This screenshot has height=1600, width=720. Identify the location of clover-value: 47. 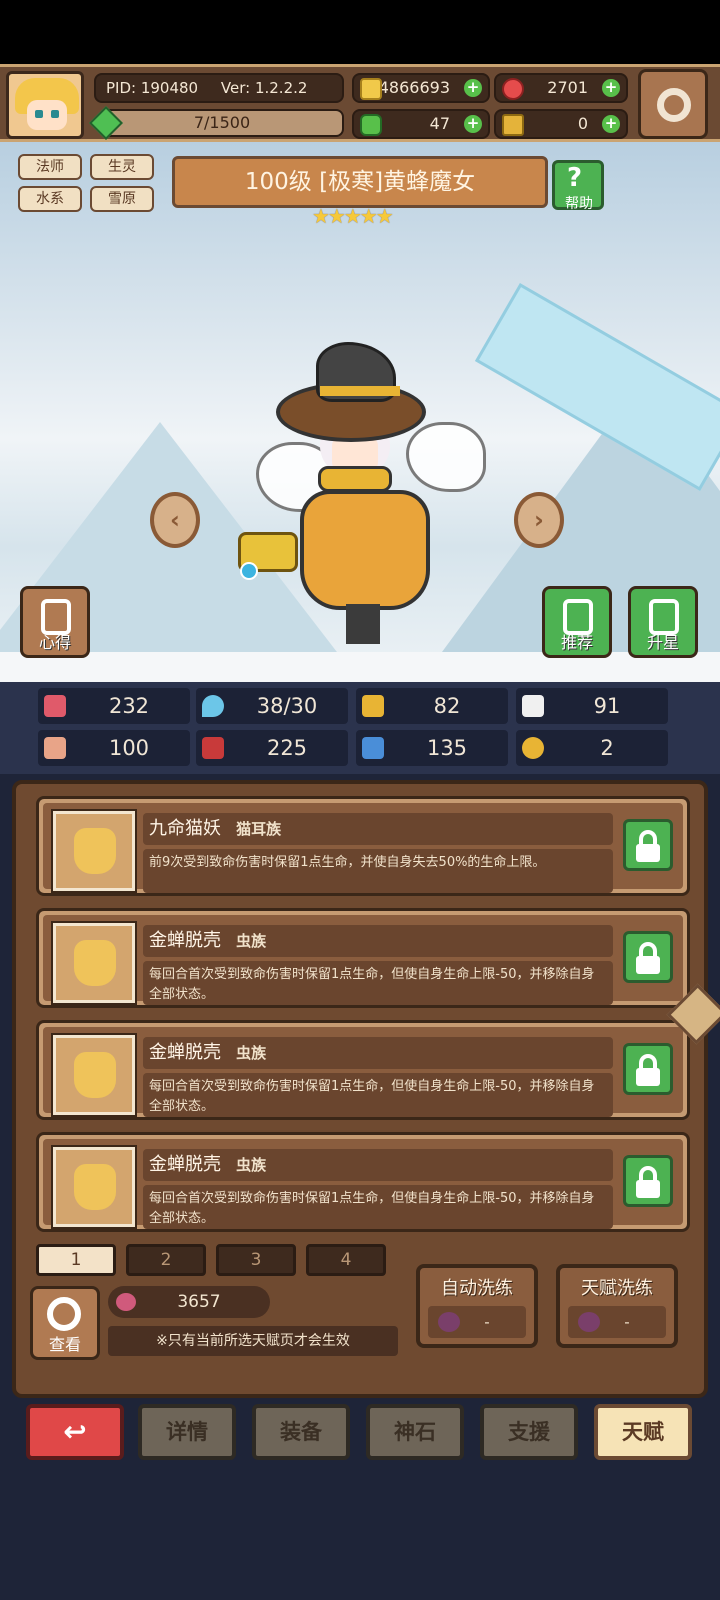
(439, 123).